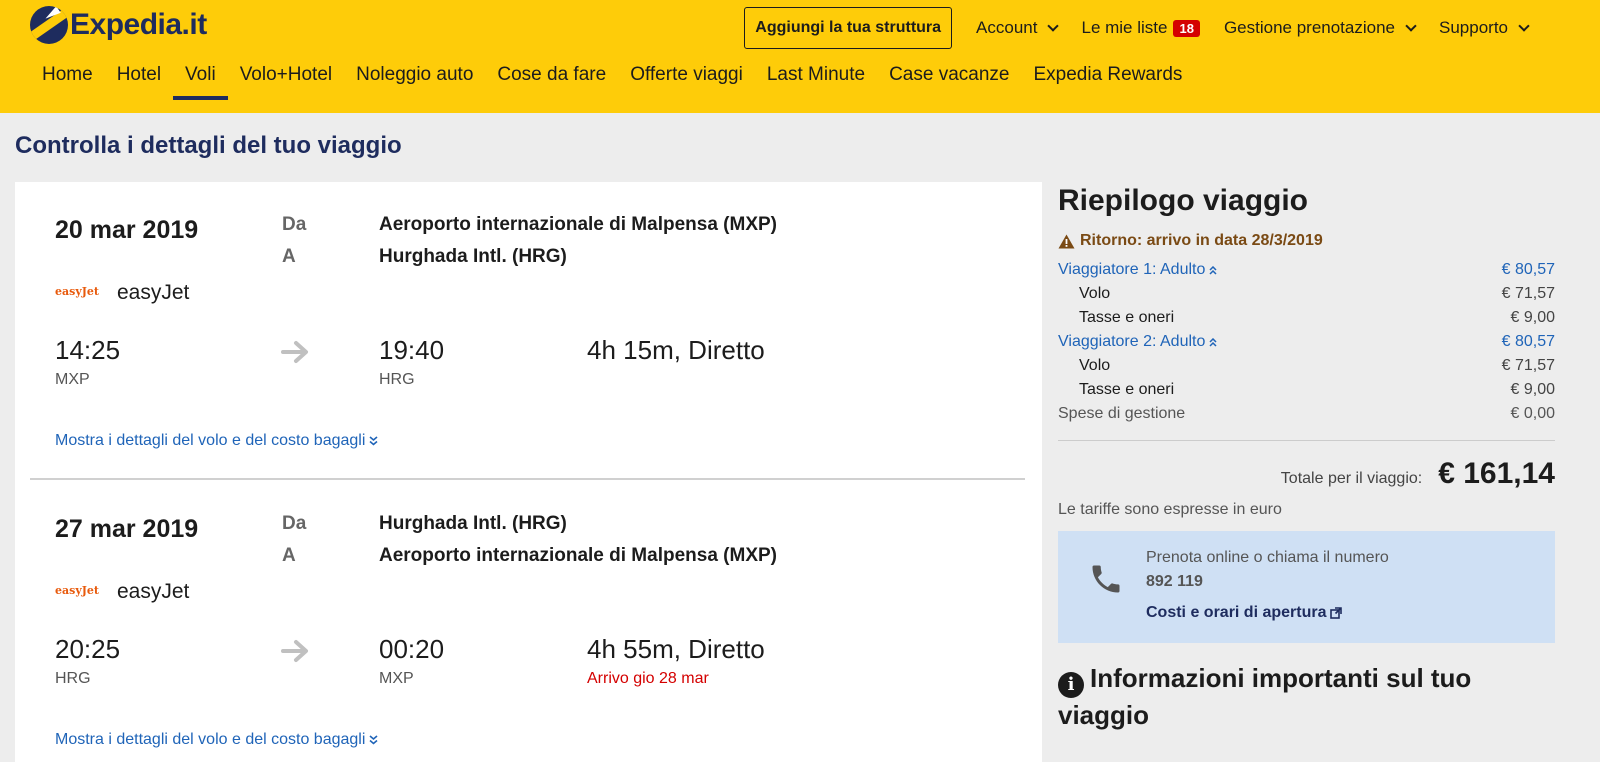 The height and width of the screenshot is (762, 1600). I want to click on important-info-title: Informazioni importanti sul tuo viaggio, so click(1265, 696).